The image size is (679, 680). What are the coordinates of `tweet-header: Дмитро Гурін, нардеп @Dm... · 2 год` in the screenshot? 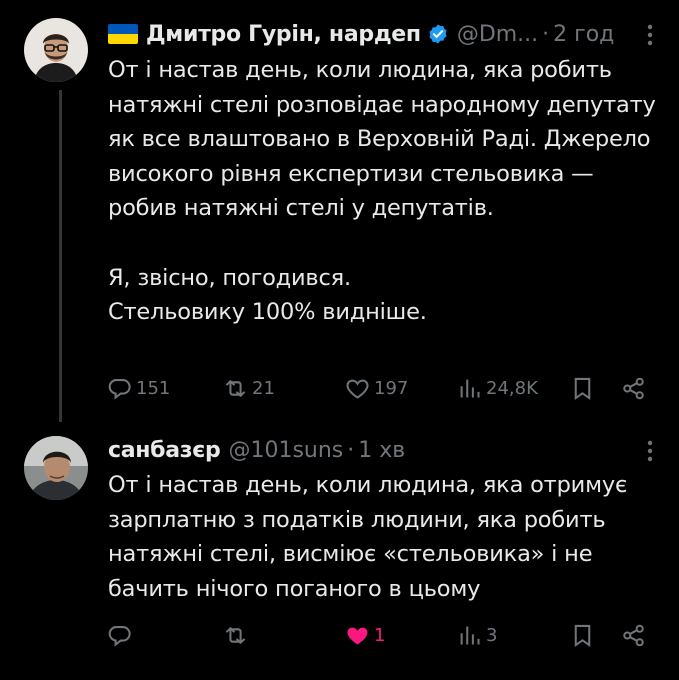 It's located at (383, 34).